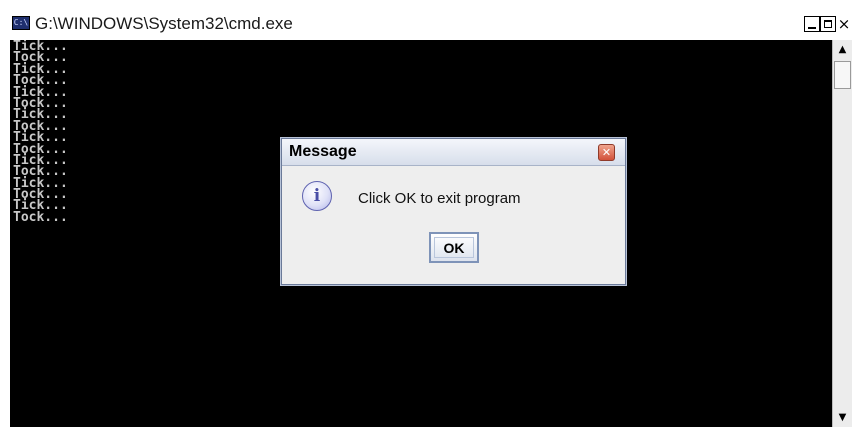 This screenshot has width=858, height=429. Describe the element at coordinates (439, 198) in the screenshot. I see `dialog-message: Click OK to exit program` at that location.